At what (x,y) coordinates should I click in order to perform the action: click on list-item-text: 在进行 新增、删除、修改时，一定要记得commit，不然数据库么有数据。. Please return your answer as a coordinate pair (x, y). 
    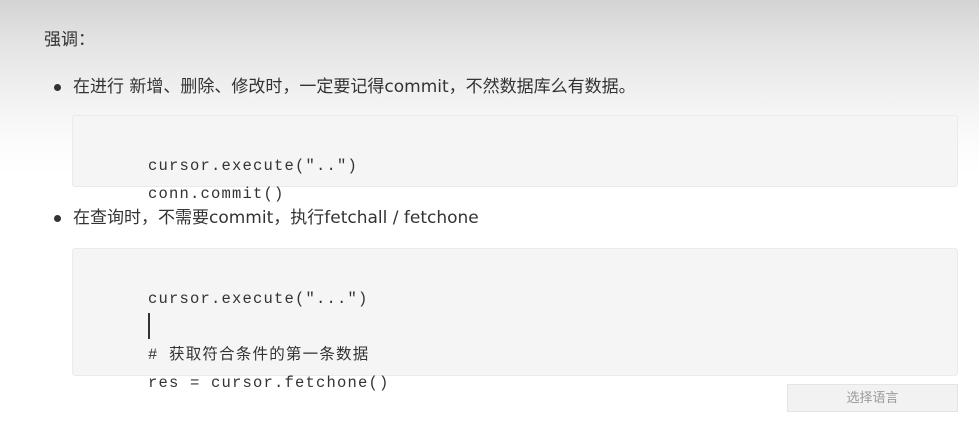
    Looking at the image, I should click on (354, 87).